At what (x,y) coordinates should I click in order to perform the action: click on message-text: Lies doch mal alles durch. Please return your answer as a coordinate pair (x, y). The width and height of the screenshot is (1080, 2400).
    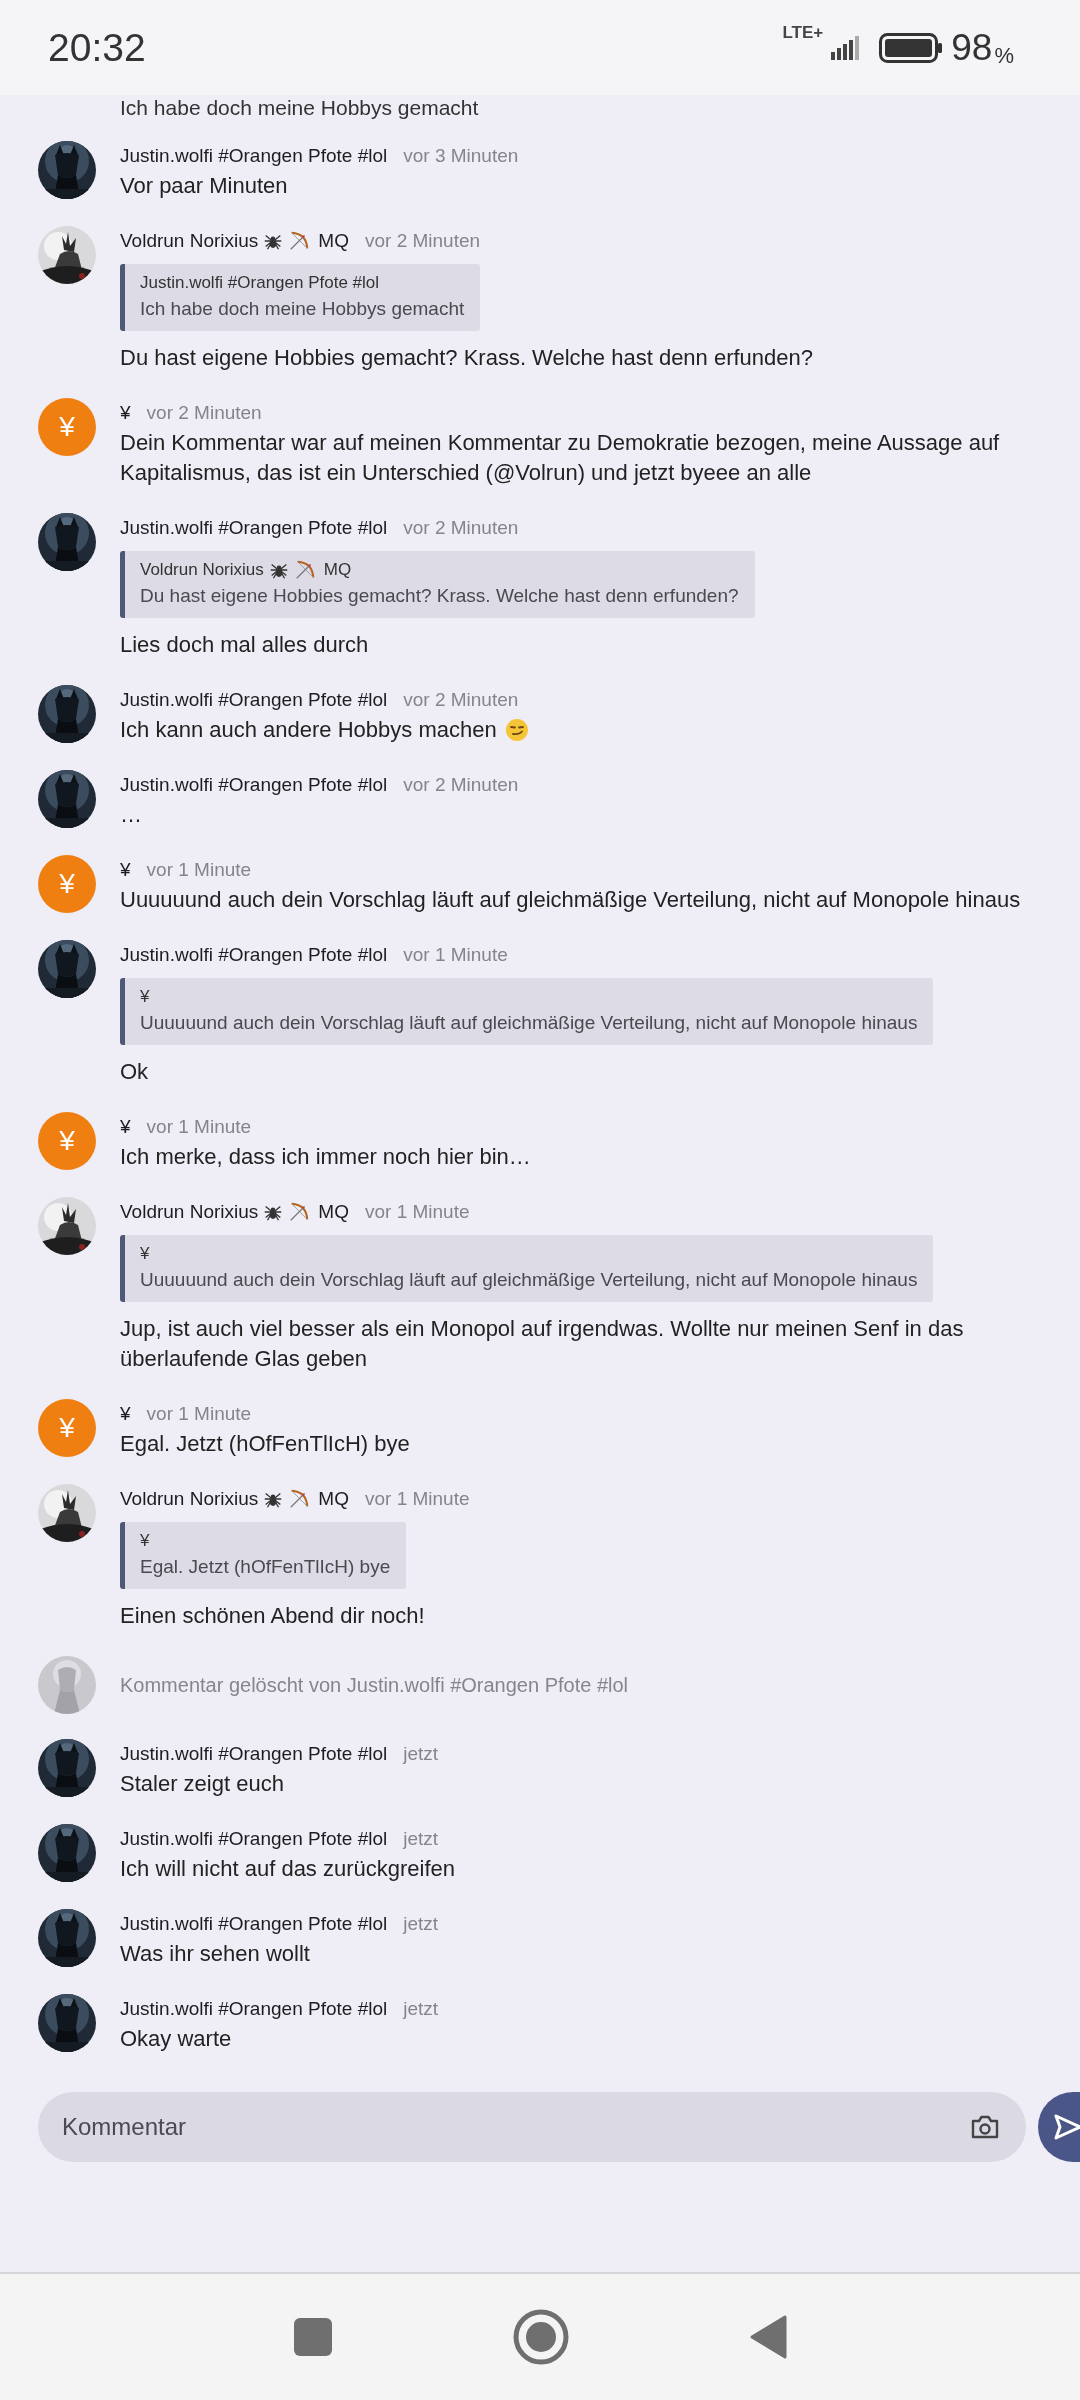
    Looking at the image, I should click on (244, 645).